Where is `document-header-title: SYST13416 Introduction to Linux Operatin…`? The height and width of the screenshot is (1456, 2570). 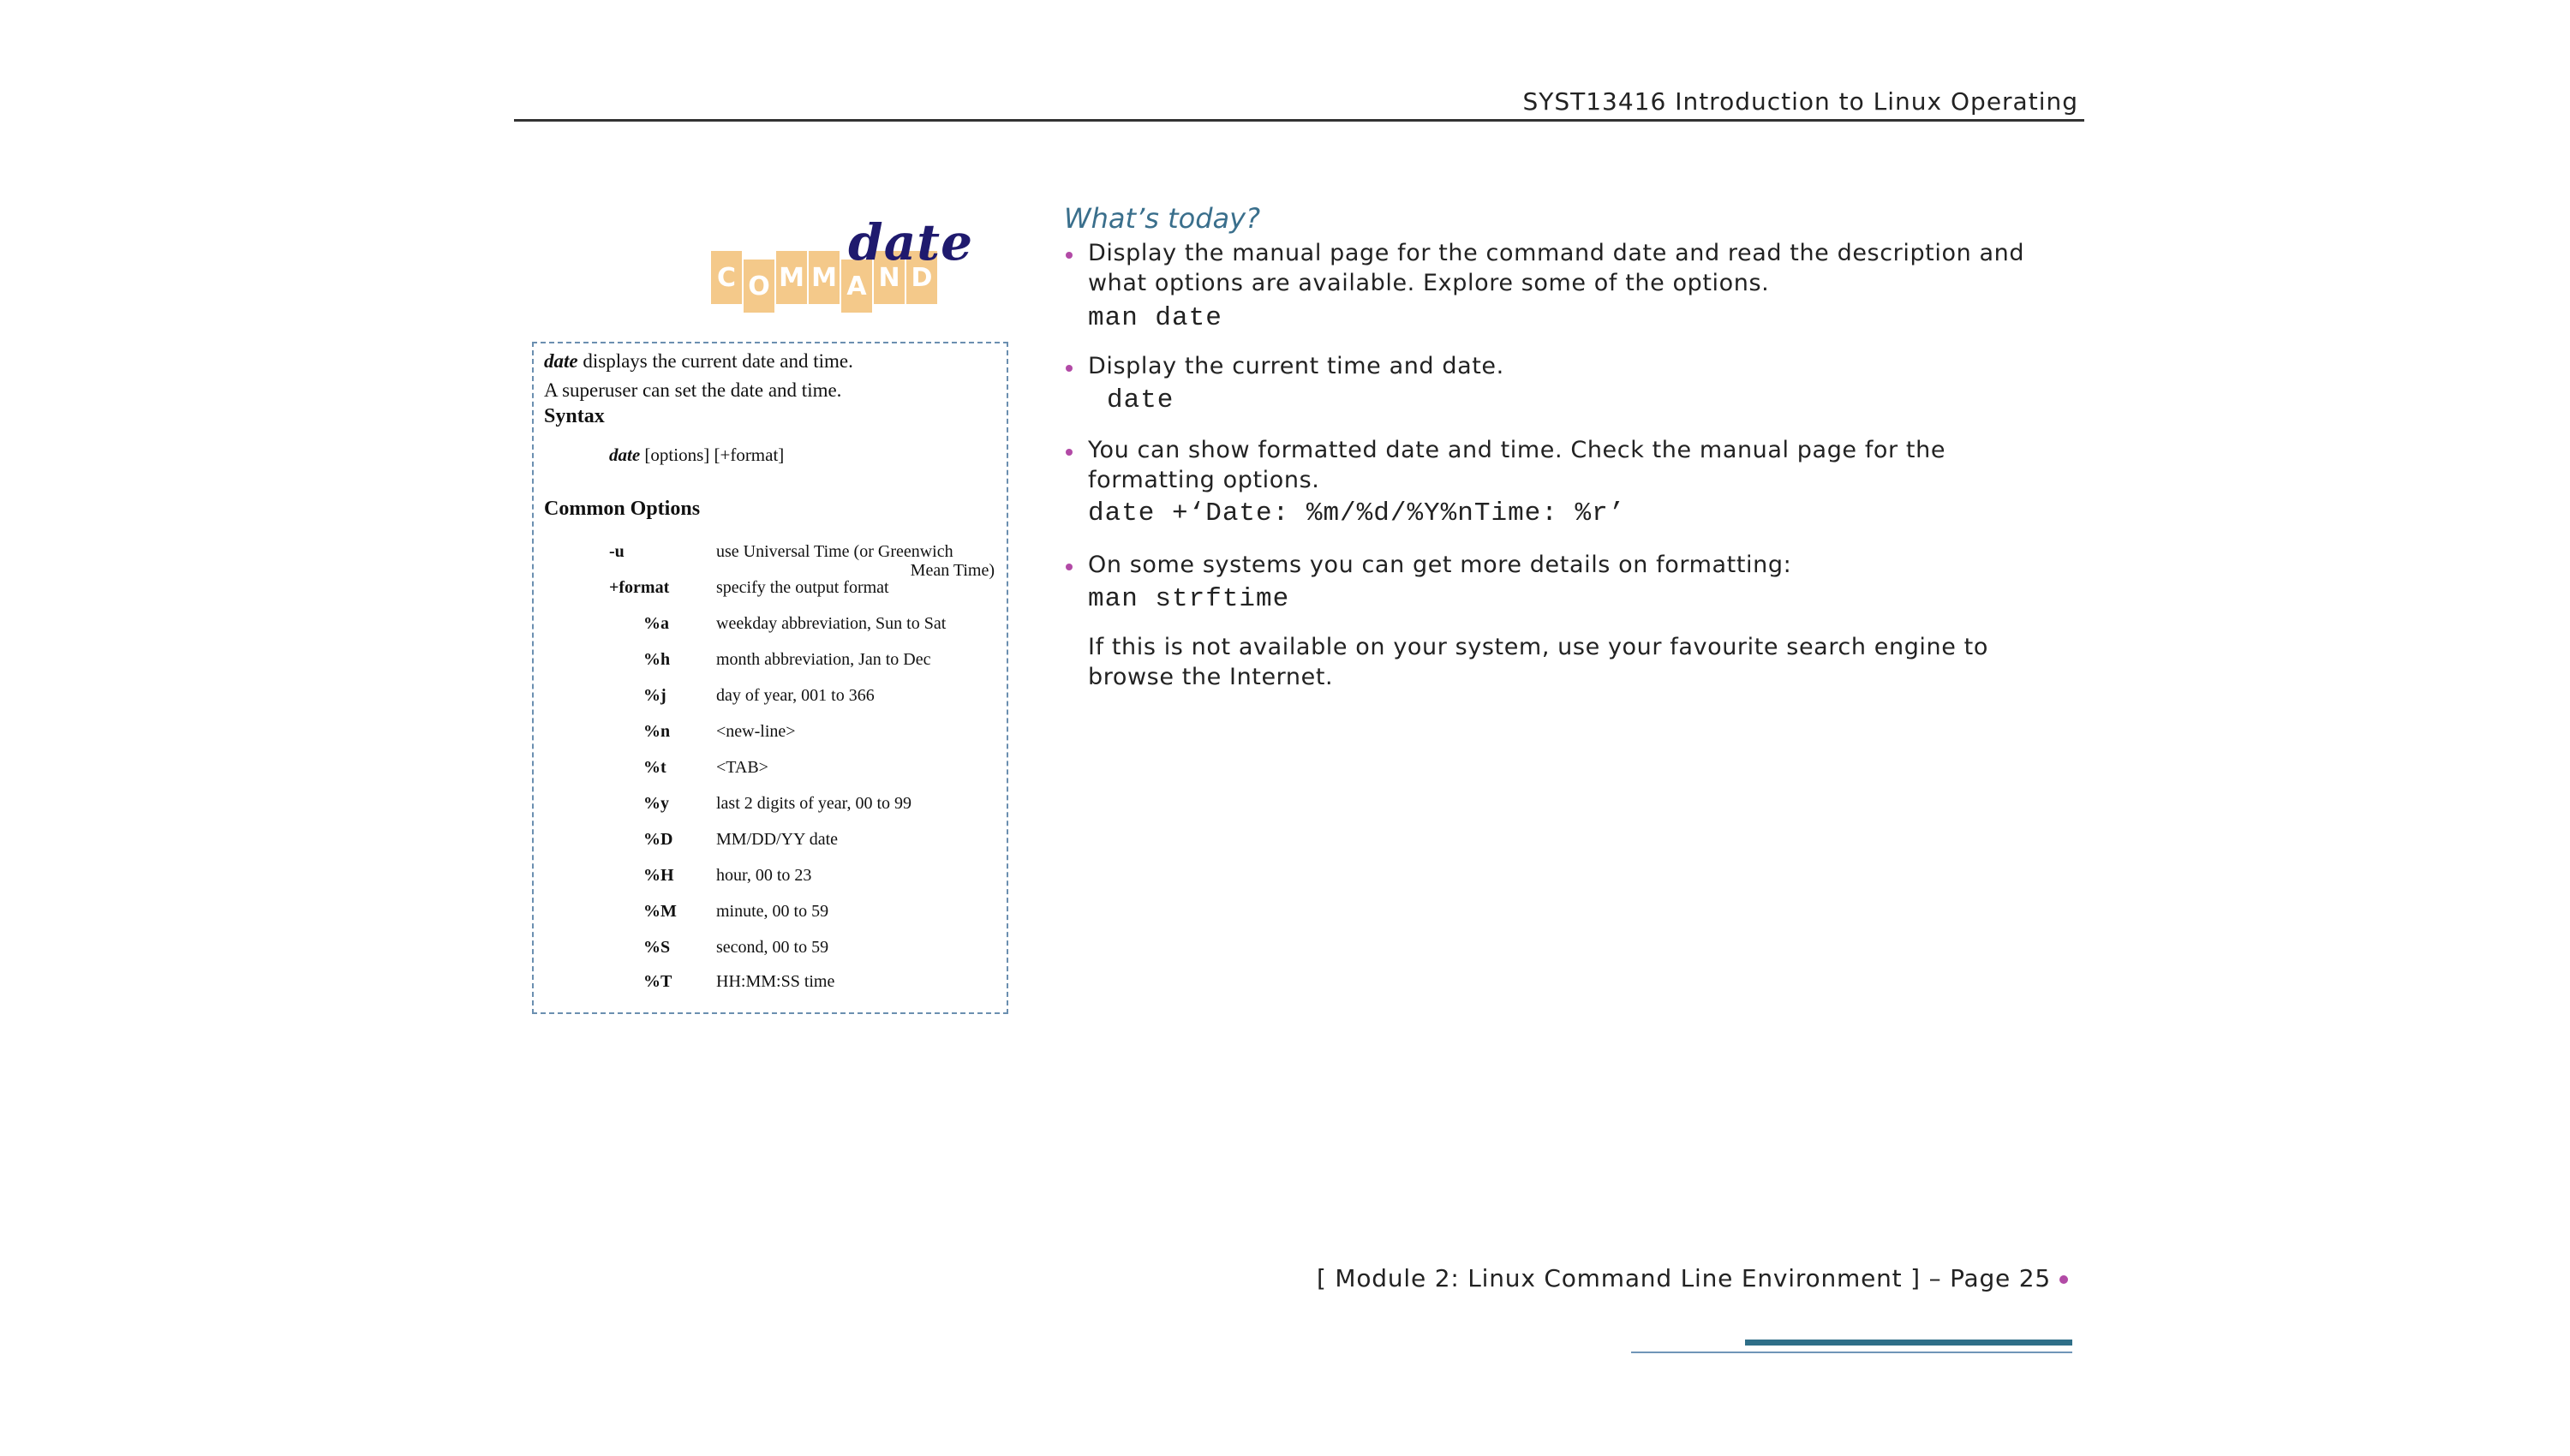
document-header-title: SYST13416 Introduction to Linux Operatin… is located at coordinates (1800, 101).